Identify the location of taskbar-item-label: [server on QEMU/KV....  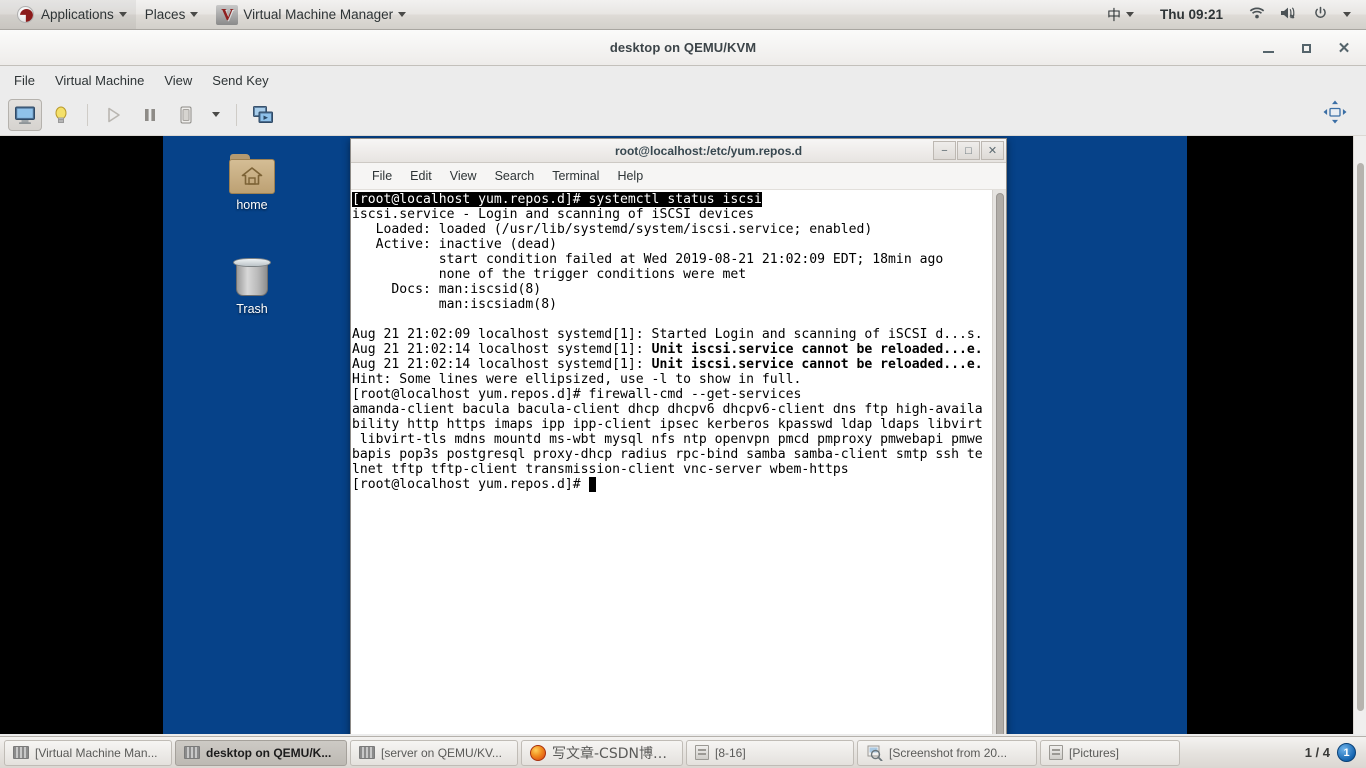
(441, 752).